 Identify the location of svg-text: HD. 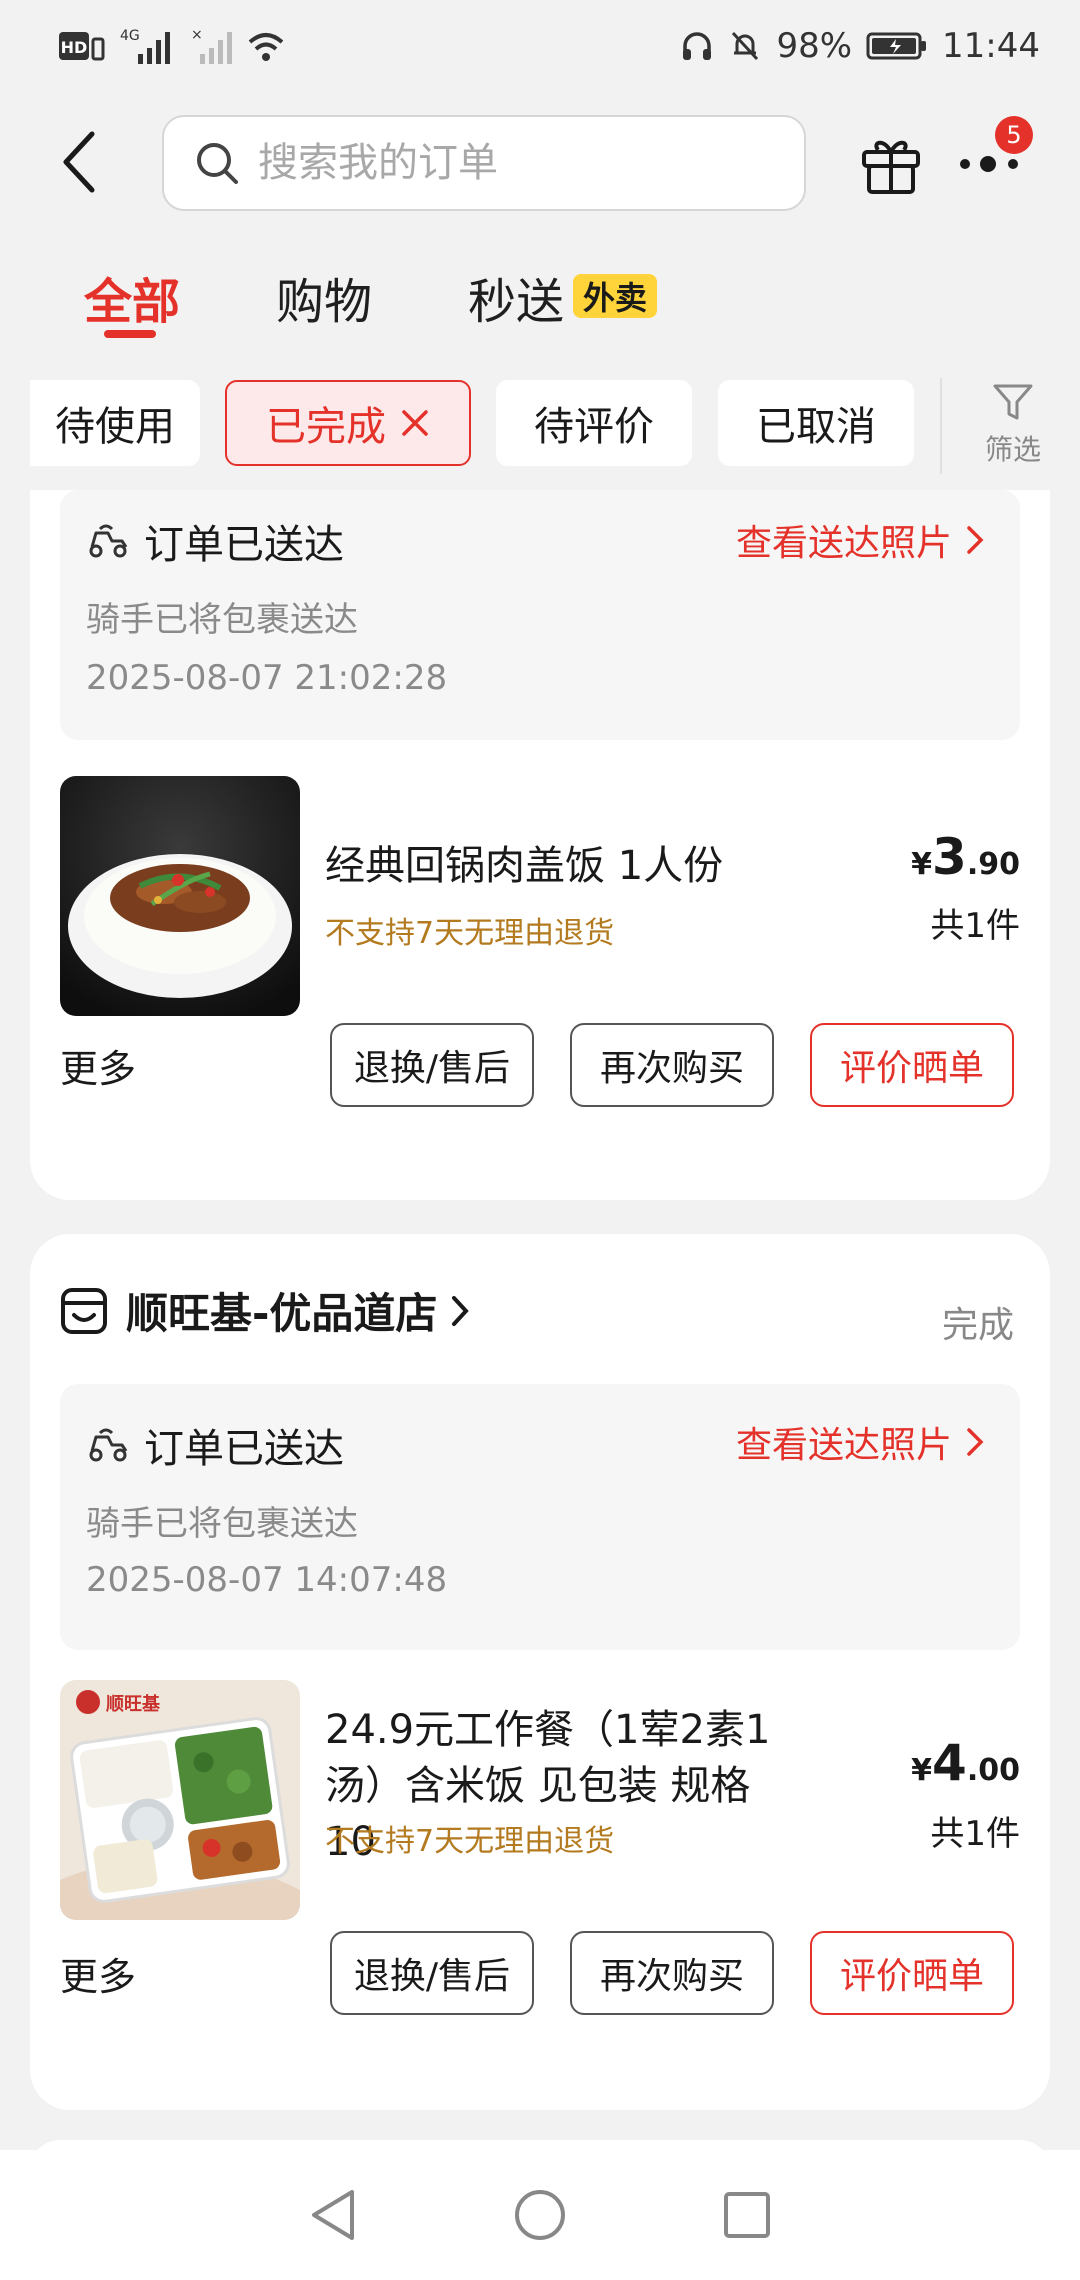
(74, 47).